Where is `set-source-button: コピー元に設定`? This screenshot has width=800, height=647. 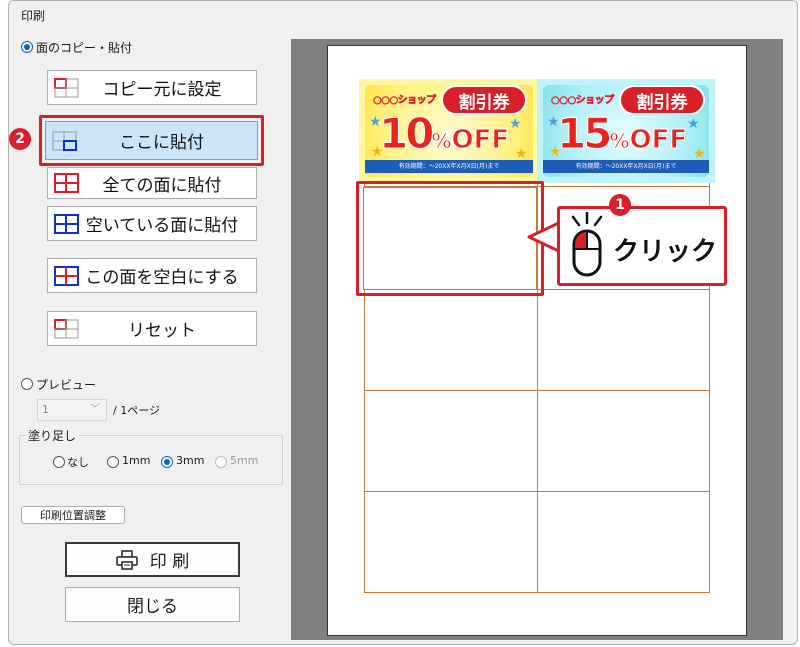 set-source-button: コピー元に設定 is located at coordinates (152, 87).